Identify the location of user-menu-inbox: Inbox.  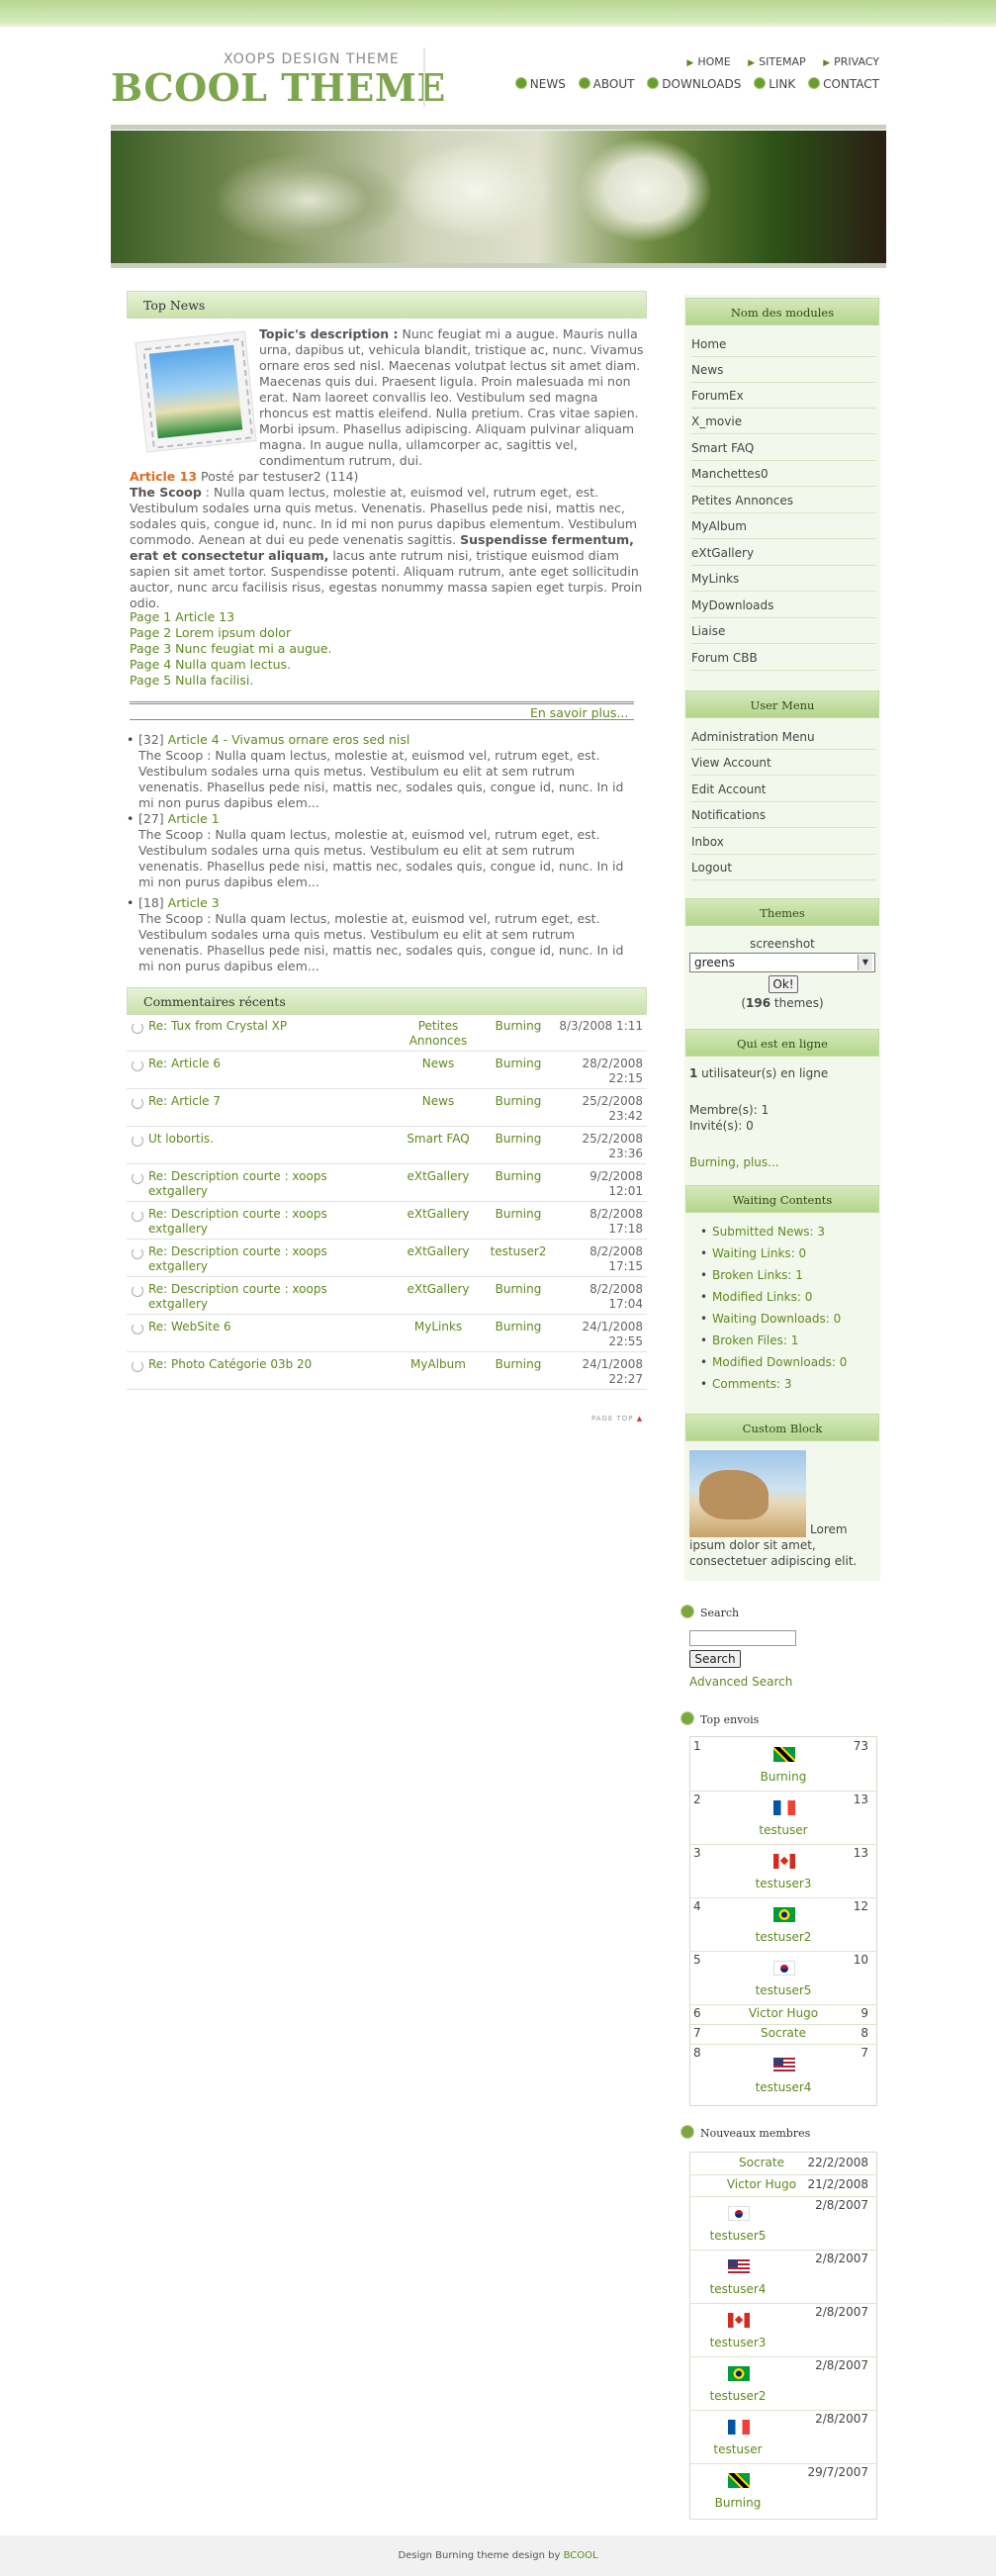
(783, 843).